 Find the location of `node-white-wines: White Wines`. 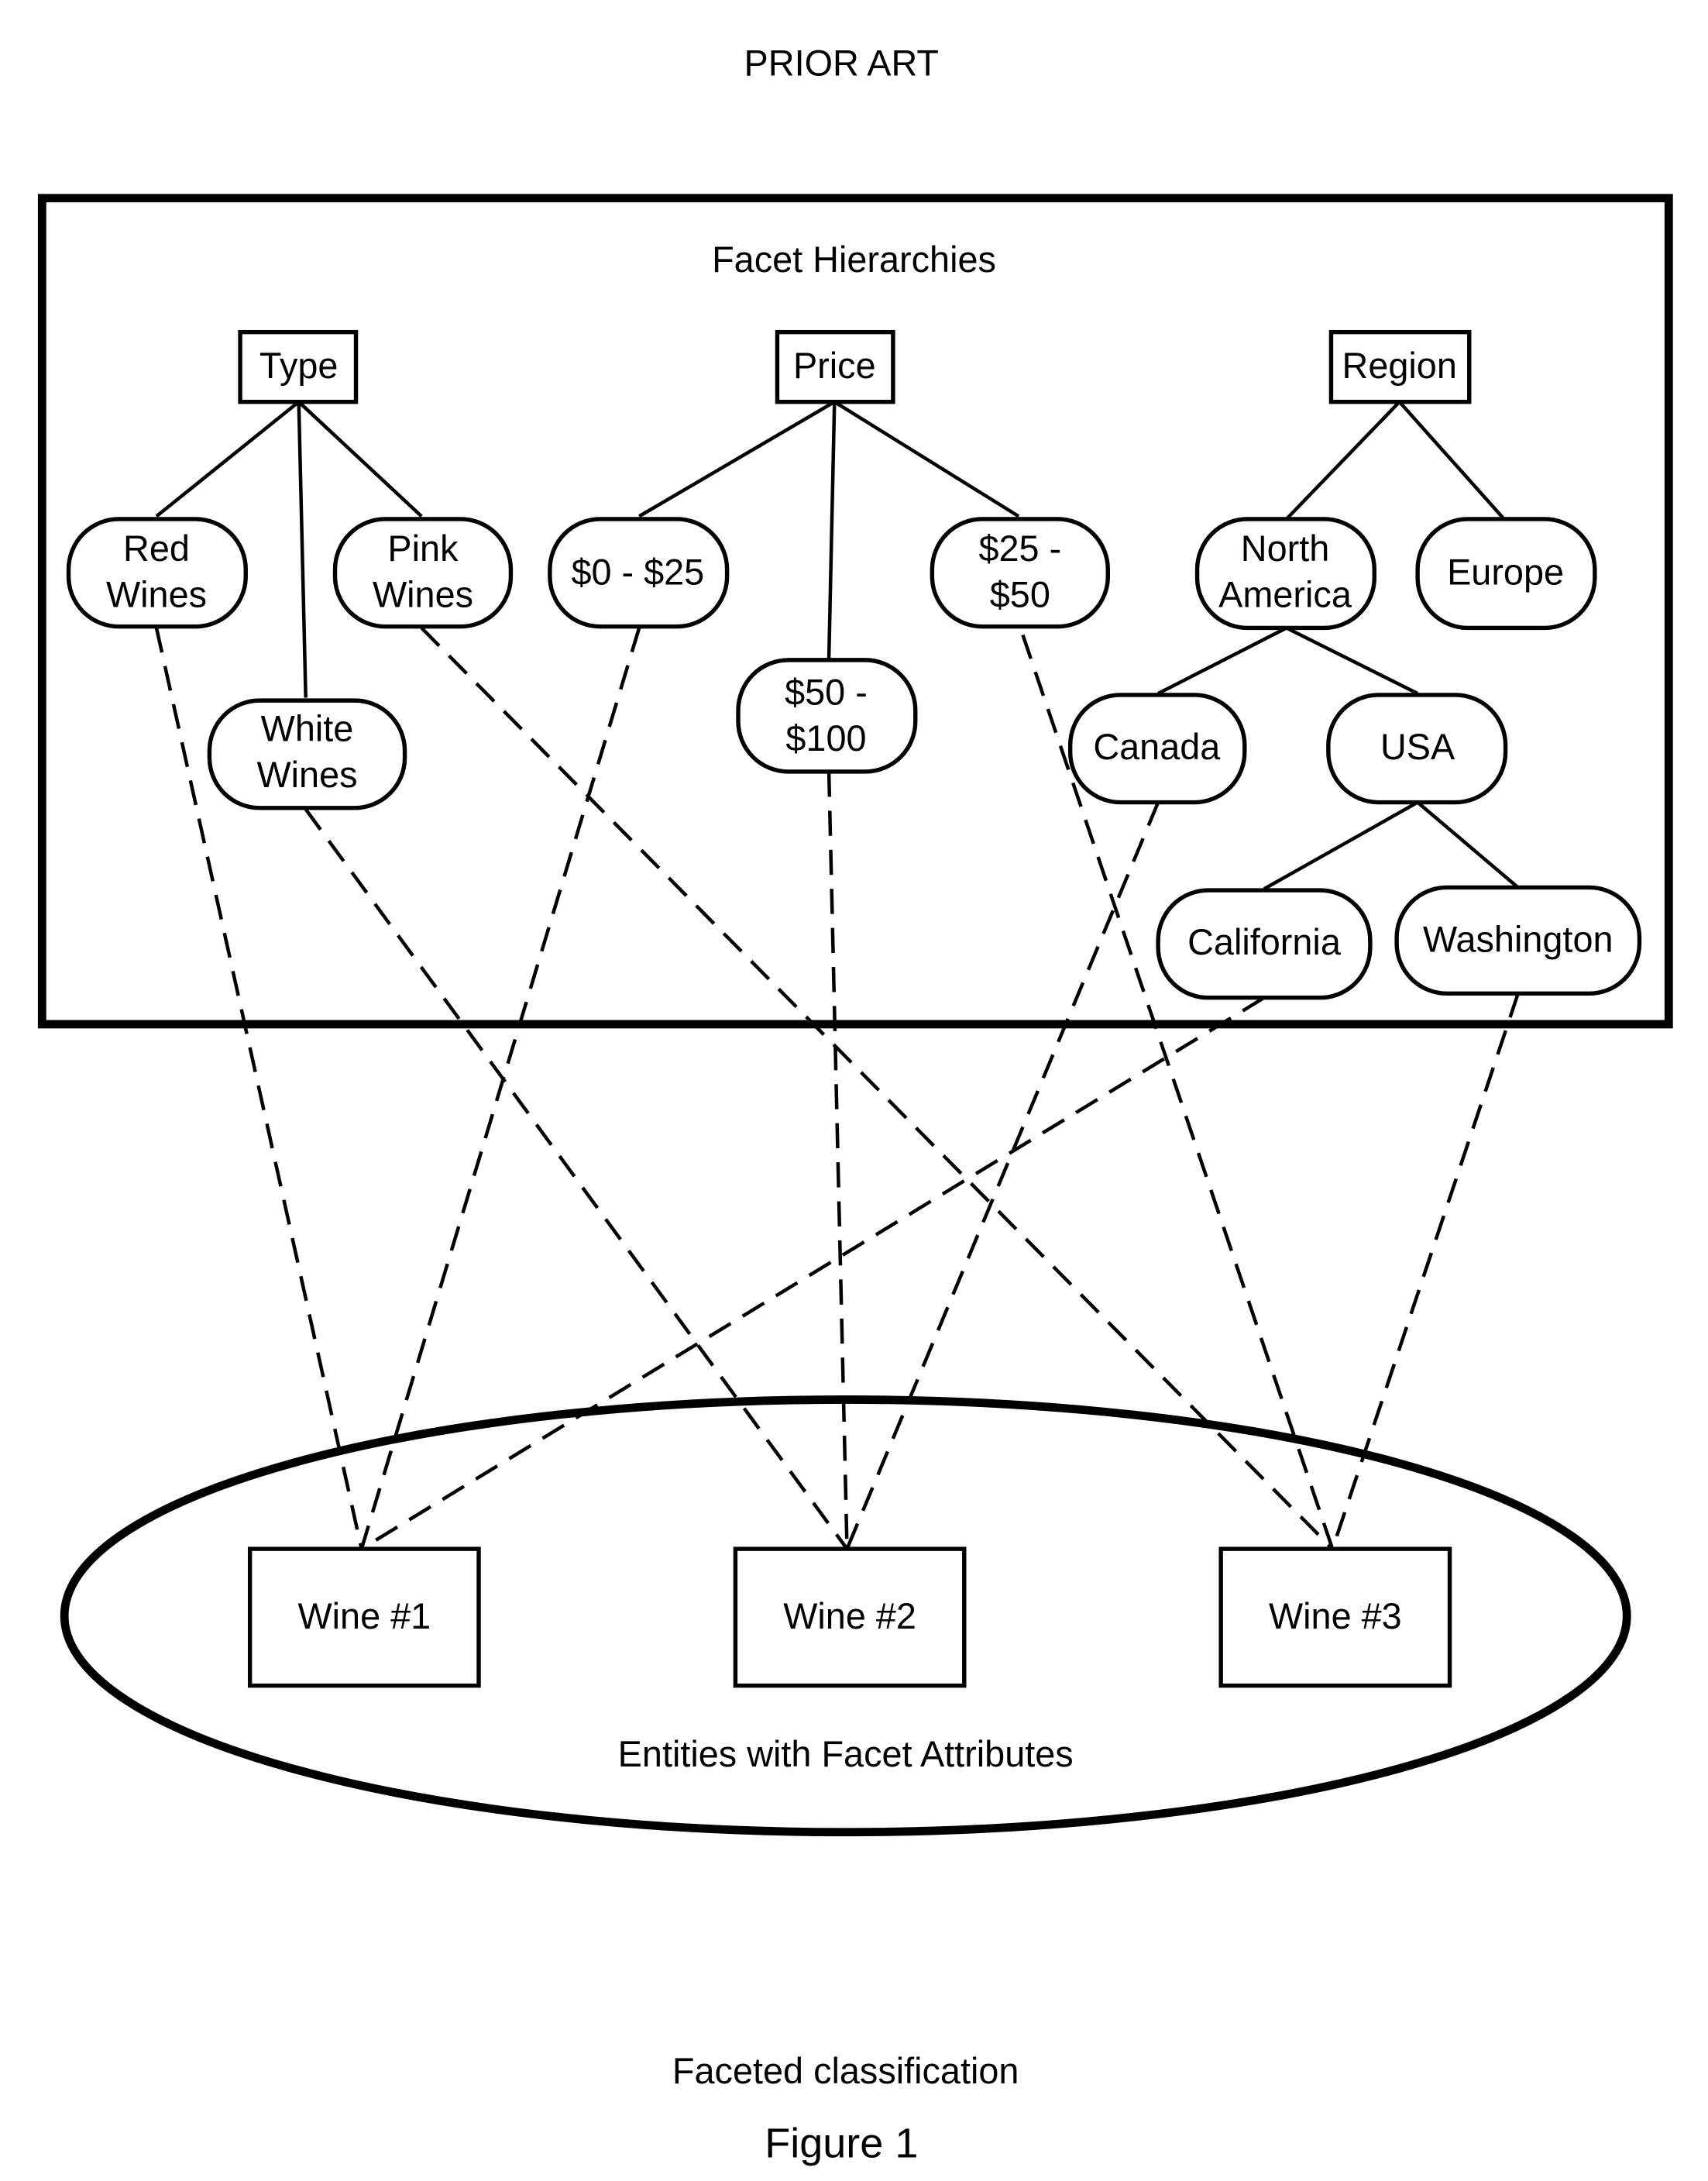

node-white-wines: White Wines is located at coordinates (307, 754).